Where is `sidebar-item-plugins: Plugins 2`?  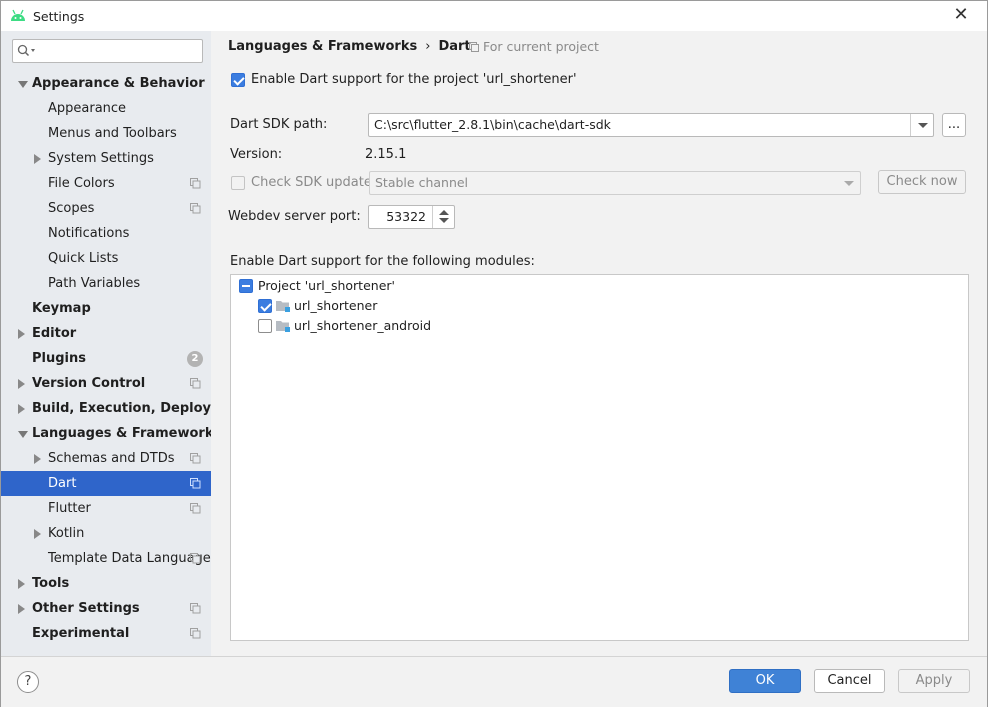
sidebar-item-plugins: Plugins 2 is located at coordinates (106, 358).